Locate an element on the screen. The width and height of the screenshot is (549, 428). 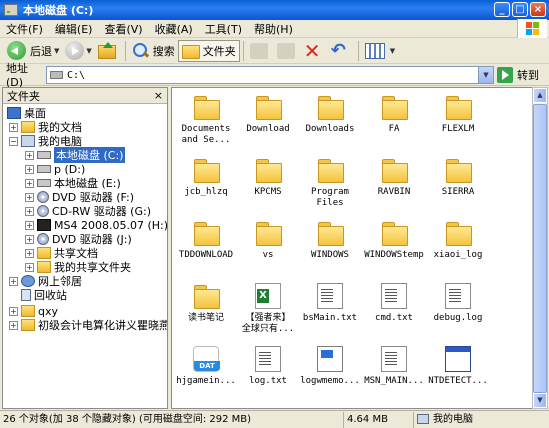
file-name: jcb_hlzq is located at coordinates (206, 192).